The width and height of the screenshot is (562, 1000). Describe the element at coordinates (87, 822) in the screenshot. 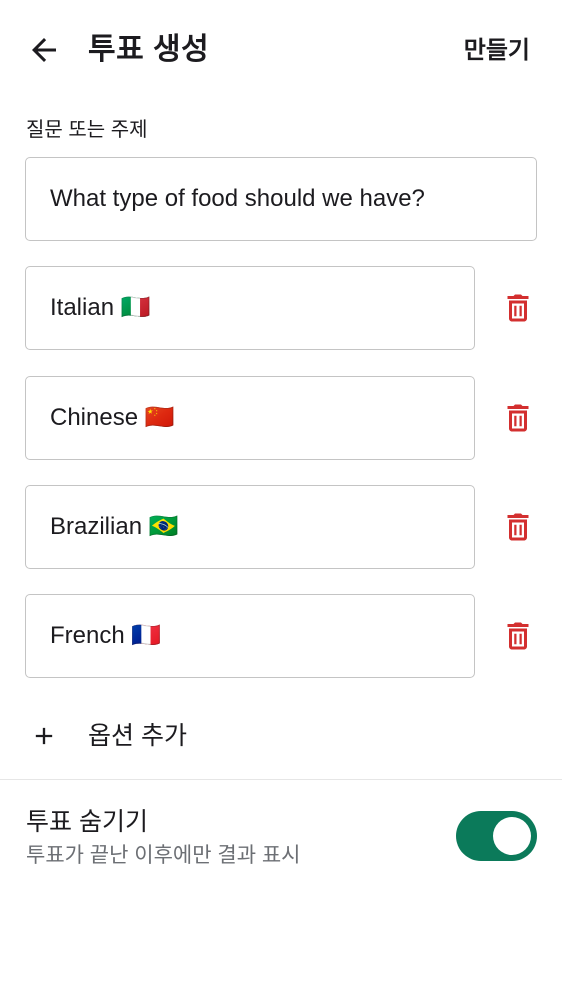

I see `hide-votes-title: 투표 숨기기` at that location.